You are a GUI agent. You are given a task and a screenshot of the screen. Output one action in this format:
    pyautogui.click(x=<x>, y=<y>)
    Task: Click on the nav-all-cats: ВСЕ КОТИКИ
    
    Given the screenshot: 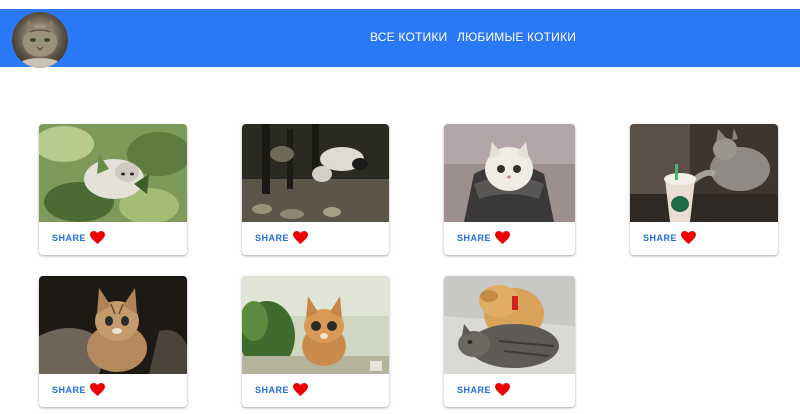 What is the action you would take?
    pyautogui.click(x=408, y=37)
    